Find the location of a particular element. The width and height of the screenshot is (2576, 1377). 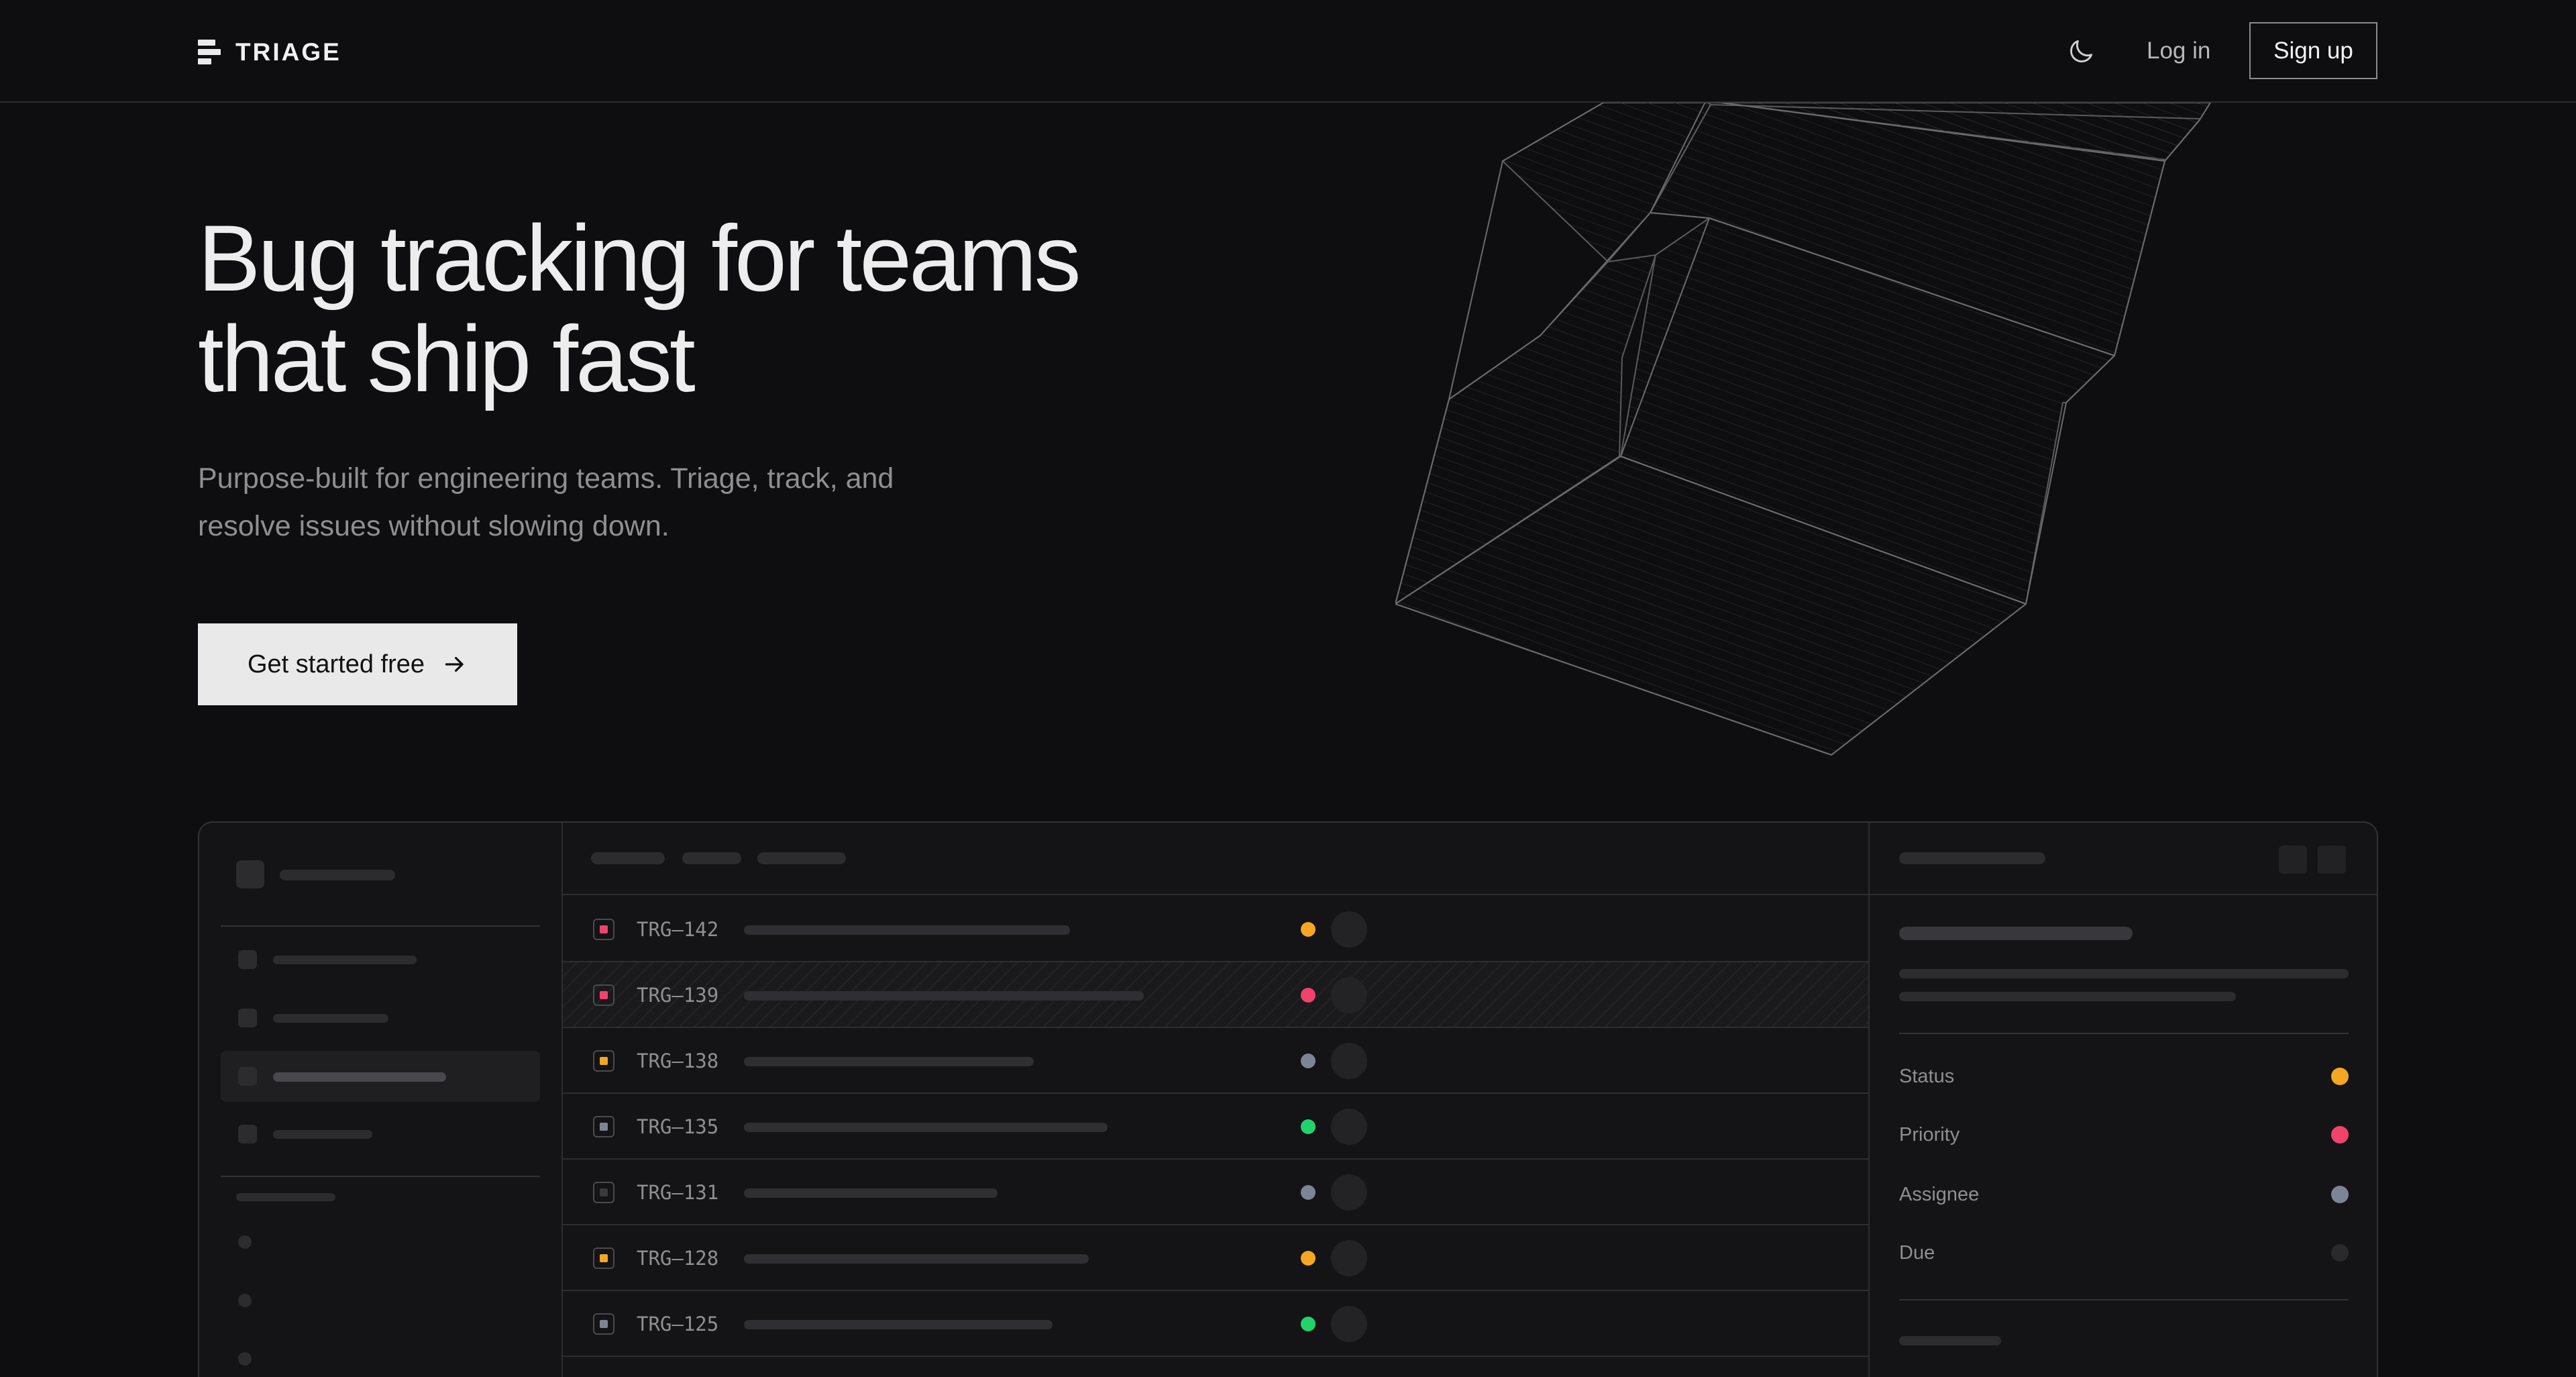

workspace-name-placeholder is located at coordinates (337, 875).